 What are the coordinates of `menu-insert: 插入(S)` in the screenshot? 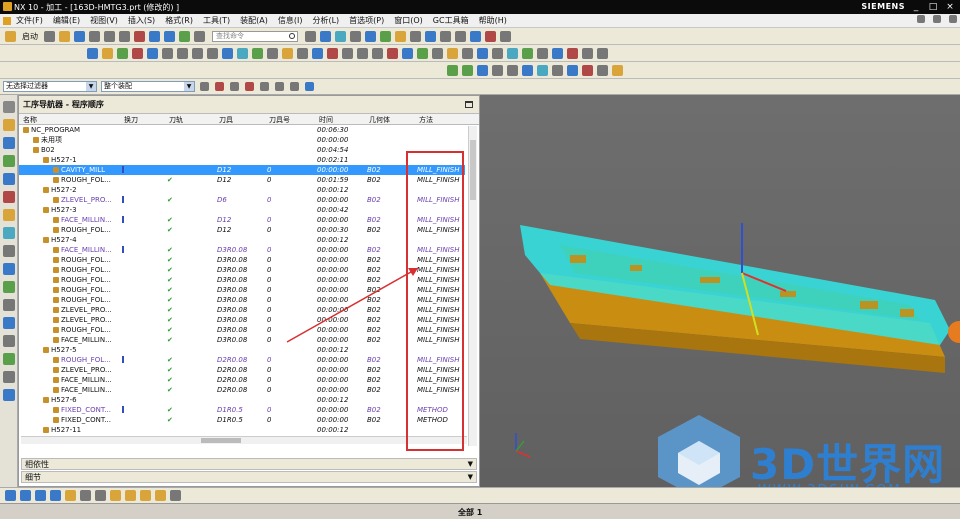 It's located at (141, 20).